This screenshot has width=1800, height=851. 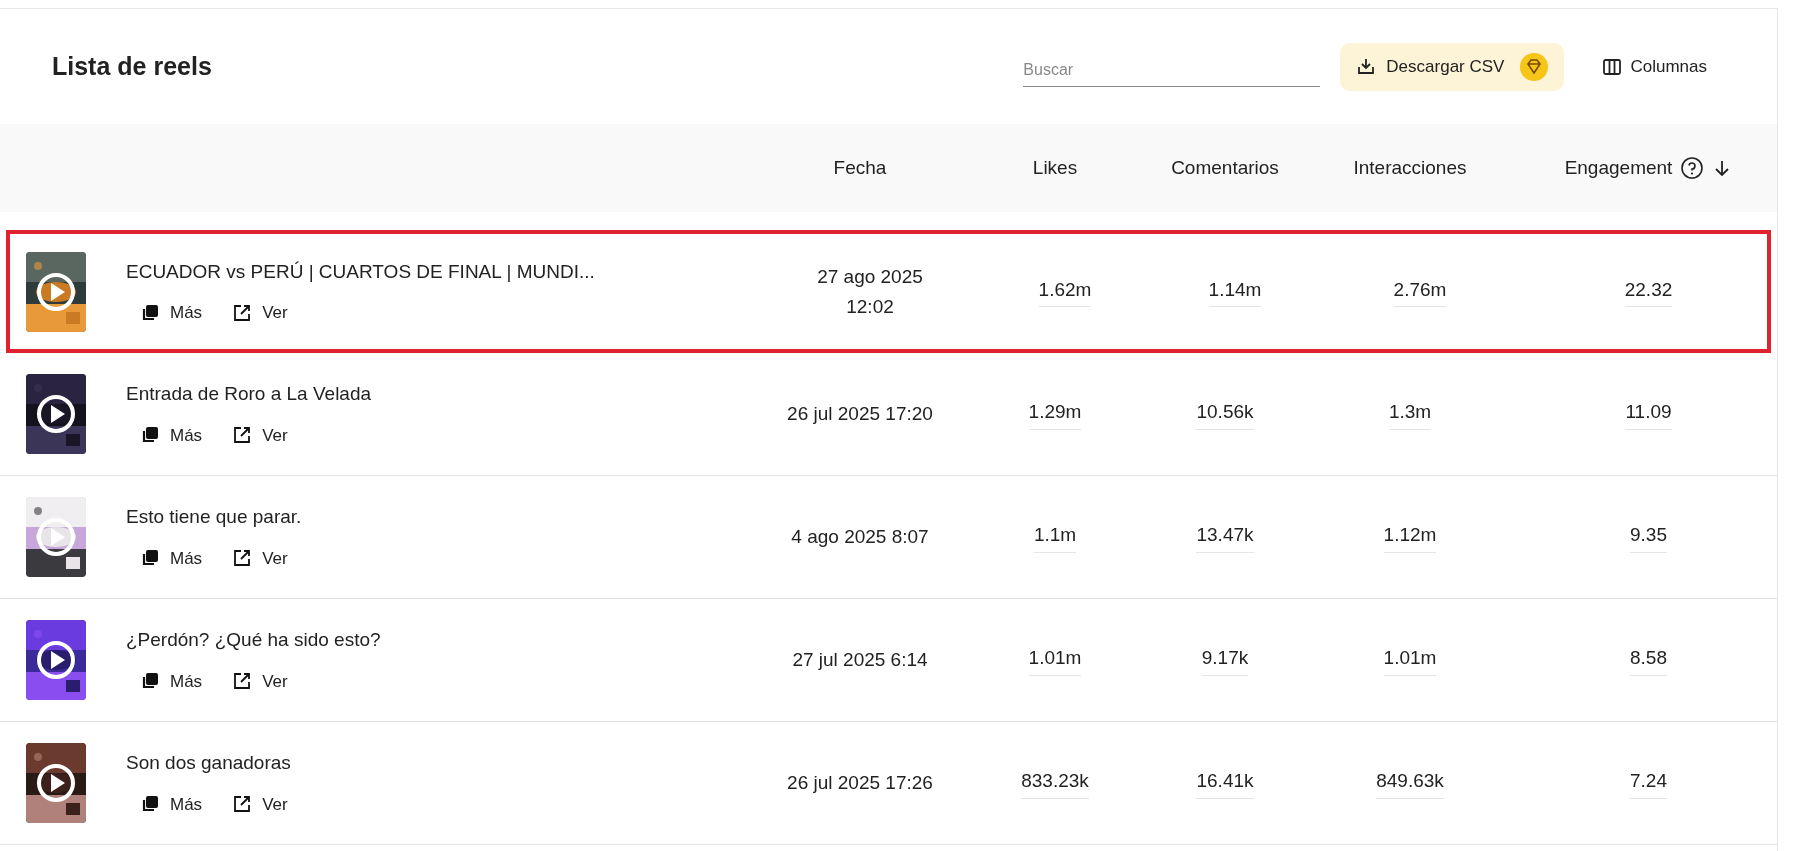 What do you see at coordinates (1612, 66) in the screenshot?
I see `columns-icon` at bounding box center [1612, 66].